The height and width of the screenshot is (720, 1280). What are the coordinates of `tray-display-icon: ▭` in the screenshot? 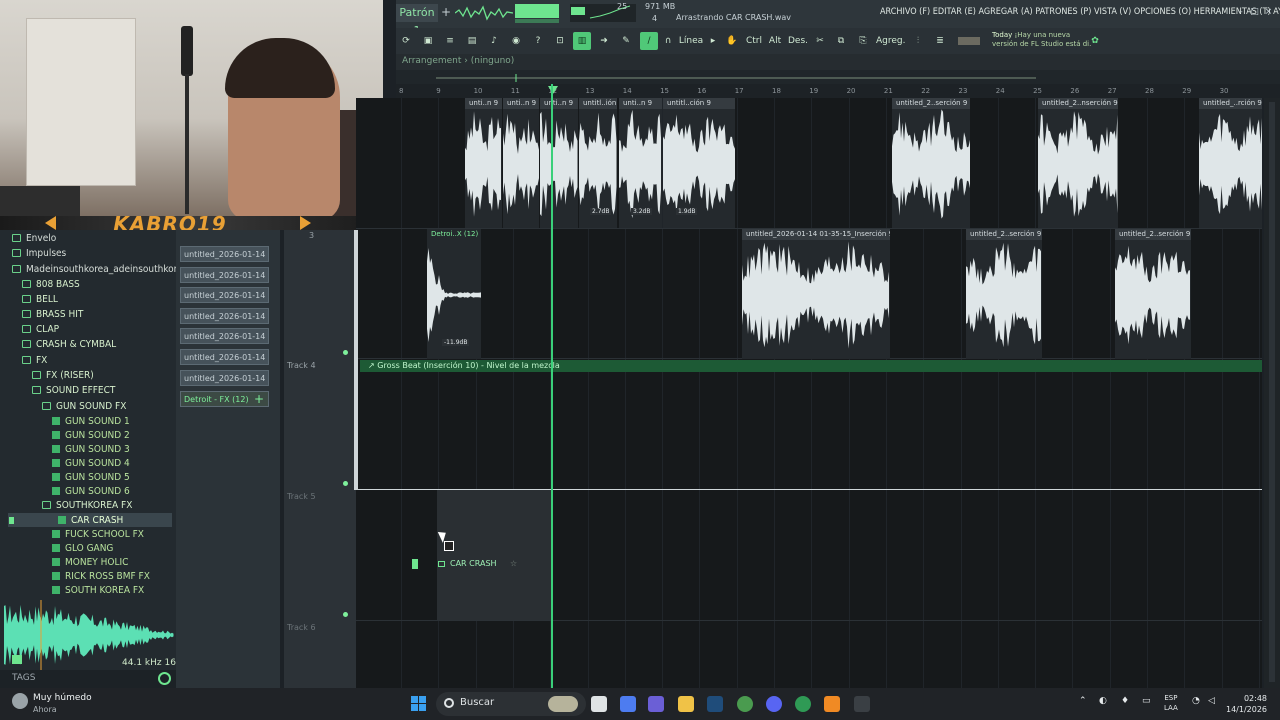 It's located at (1146, 701).